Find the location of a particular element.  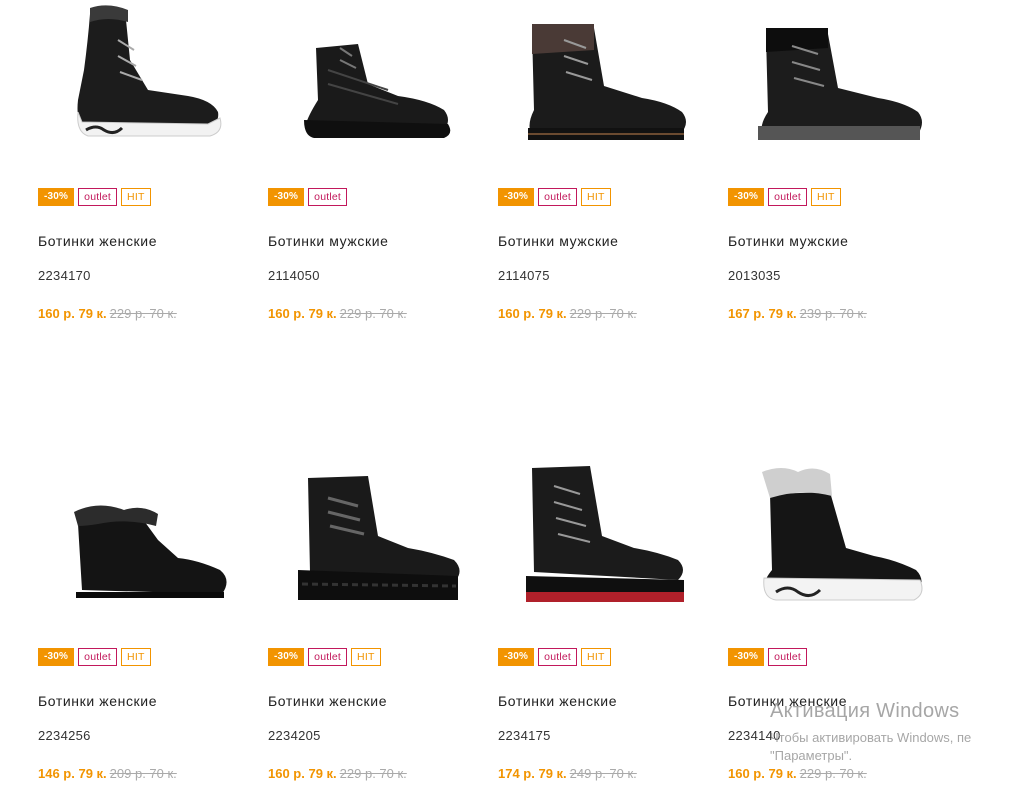

price-current: 174 р. 79 к. is located at coordinates (532, 773).